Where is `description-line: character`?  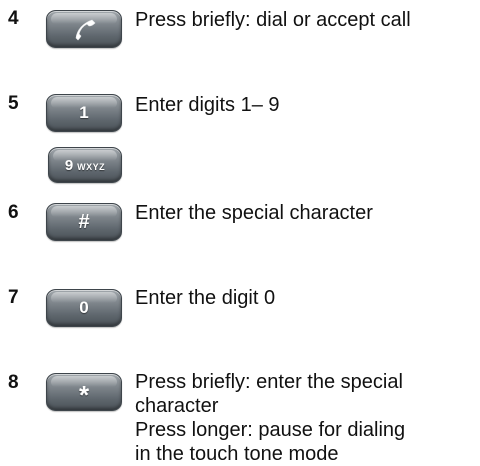
description-line: character is located at coordinates (177, 406).